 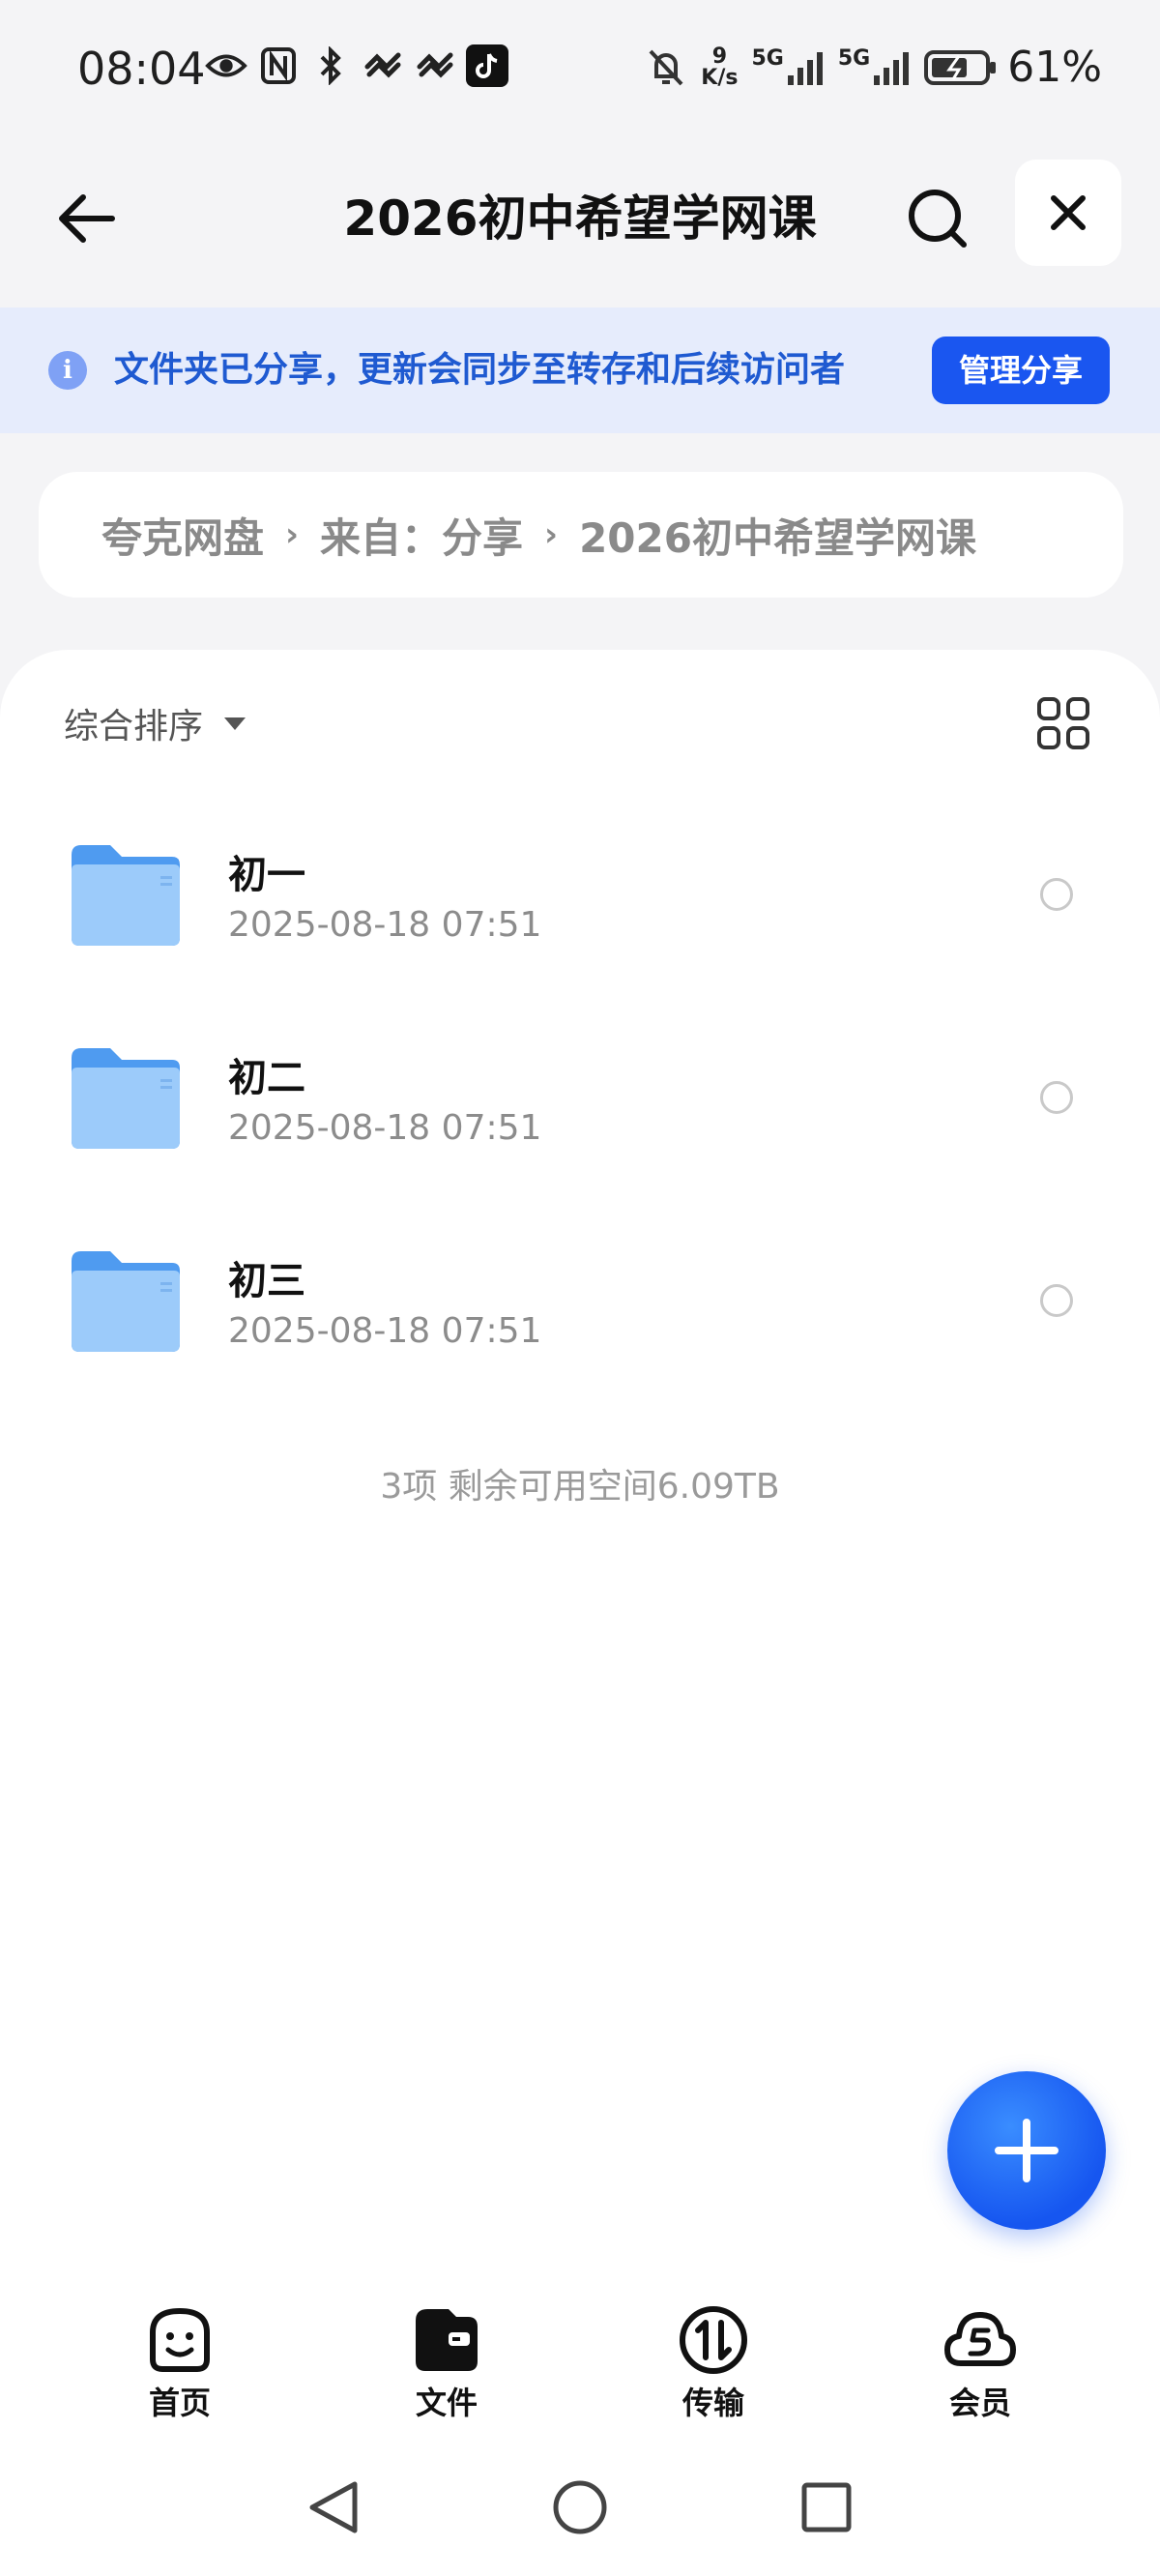 I want to click on sort-label: 综合排序, so click(x=134, y=726).